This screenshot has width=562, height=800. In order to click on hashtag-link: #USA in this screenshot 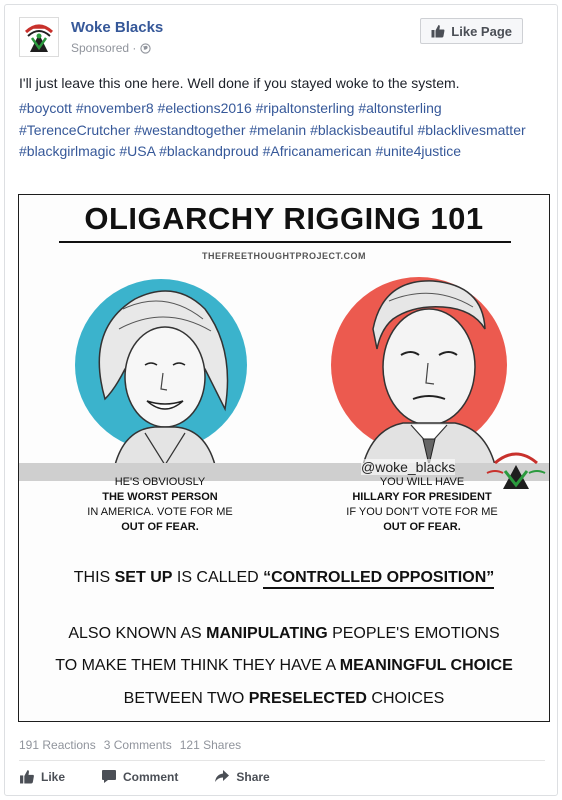, I will do `click(139, 151)`.